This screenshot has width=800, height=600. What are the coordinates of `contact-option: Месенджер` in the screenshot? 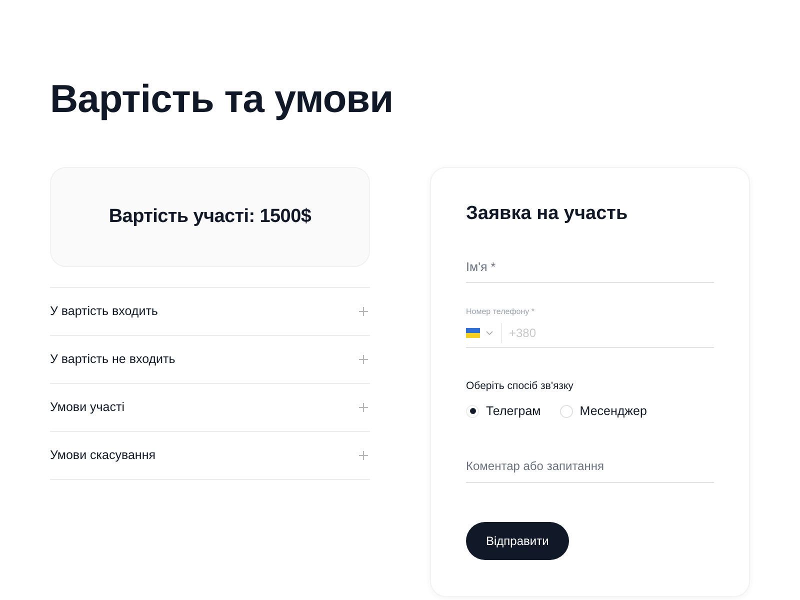 It's located at (603, 411).